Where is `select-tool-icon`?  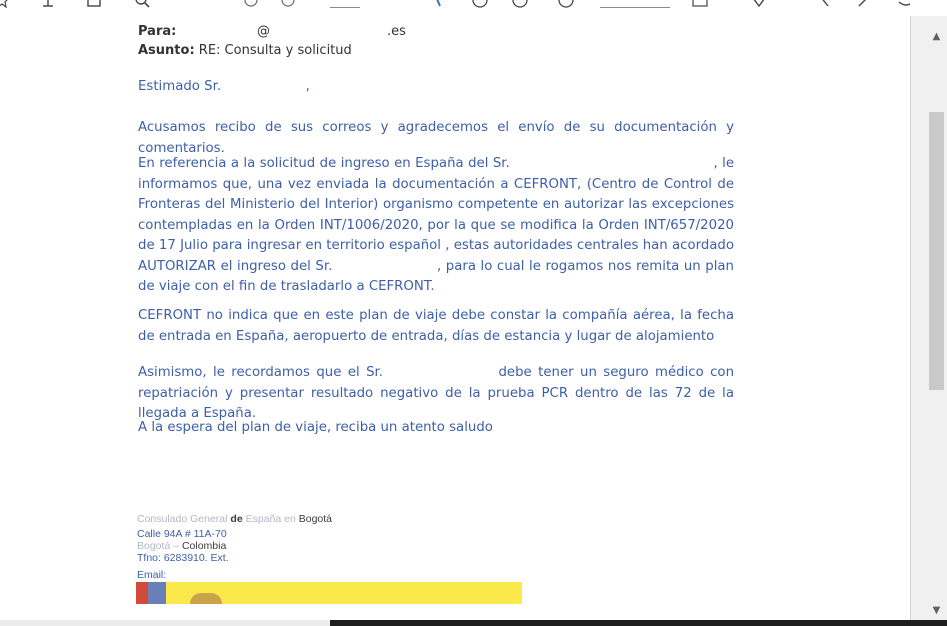 select-tool-icon is located at coordinates (438, 4).